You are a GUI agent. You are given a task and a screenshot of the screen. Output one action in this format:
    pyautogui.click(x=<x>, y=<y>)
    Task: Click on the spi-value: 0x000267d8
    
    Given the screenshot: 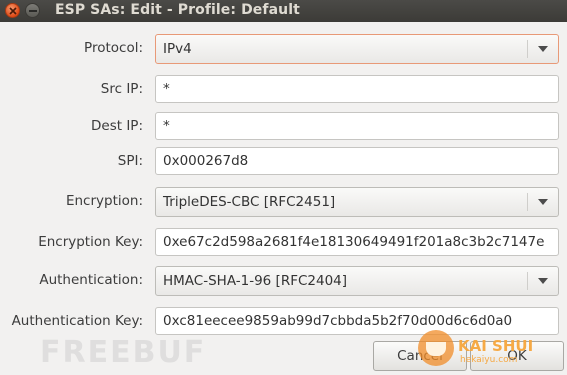 What is the action you would take?
    pyautogui.click(x=206, y=161)
    